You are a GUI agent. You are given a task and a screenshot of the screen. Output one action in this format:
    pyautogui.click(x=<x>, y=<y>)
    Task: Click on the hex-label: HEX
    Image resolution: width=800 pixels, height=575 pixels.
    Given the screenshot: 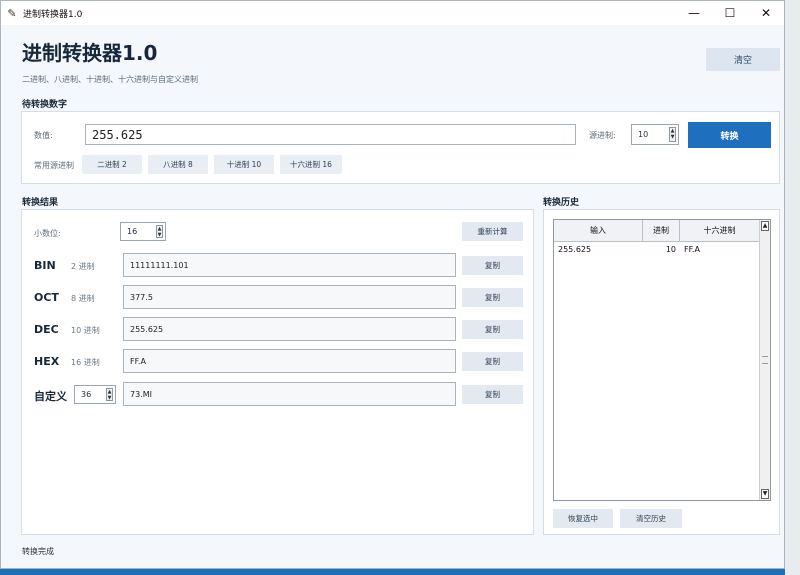 What is the action you would take?
    pyautogui.click(x=47, y=361)
    